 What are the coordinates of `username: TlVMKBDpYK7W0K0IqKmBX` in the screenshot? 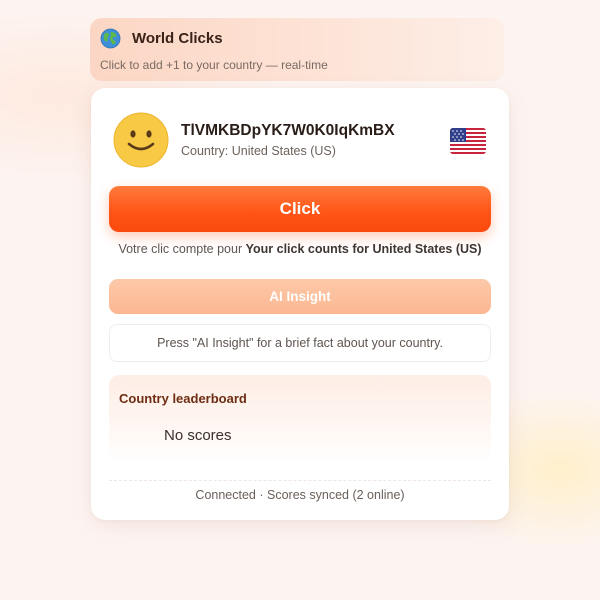 It's located at (288, 130).